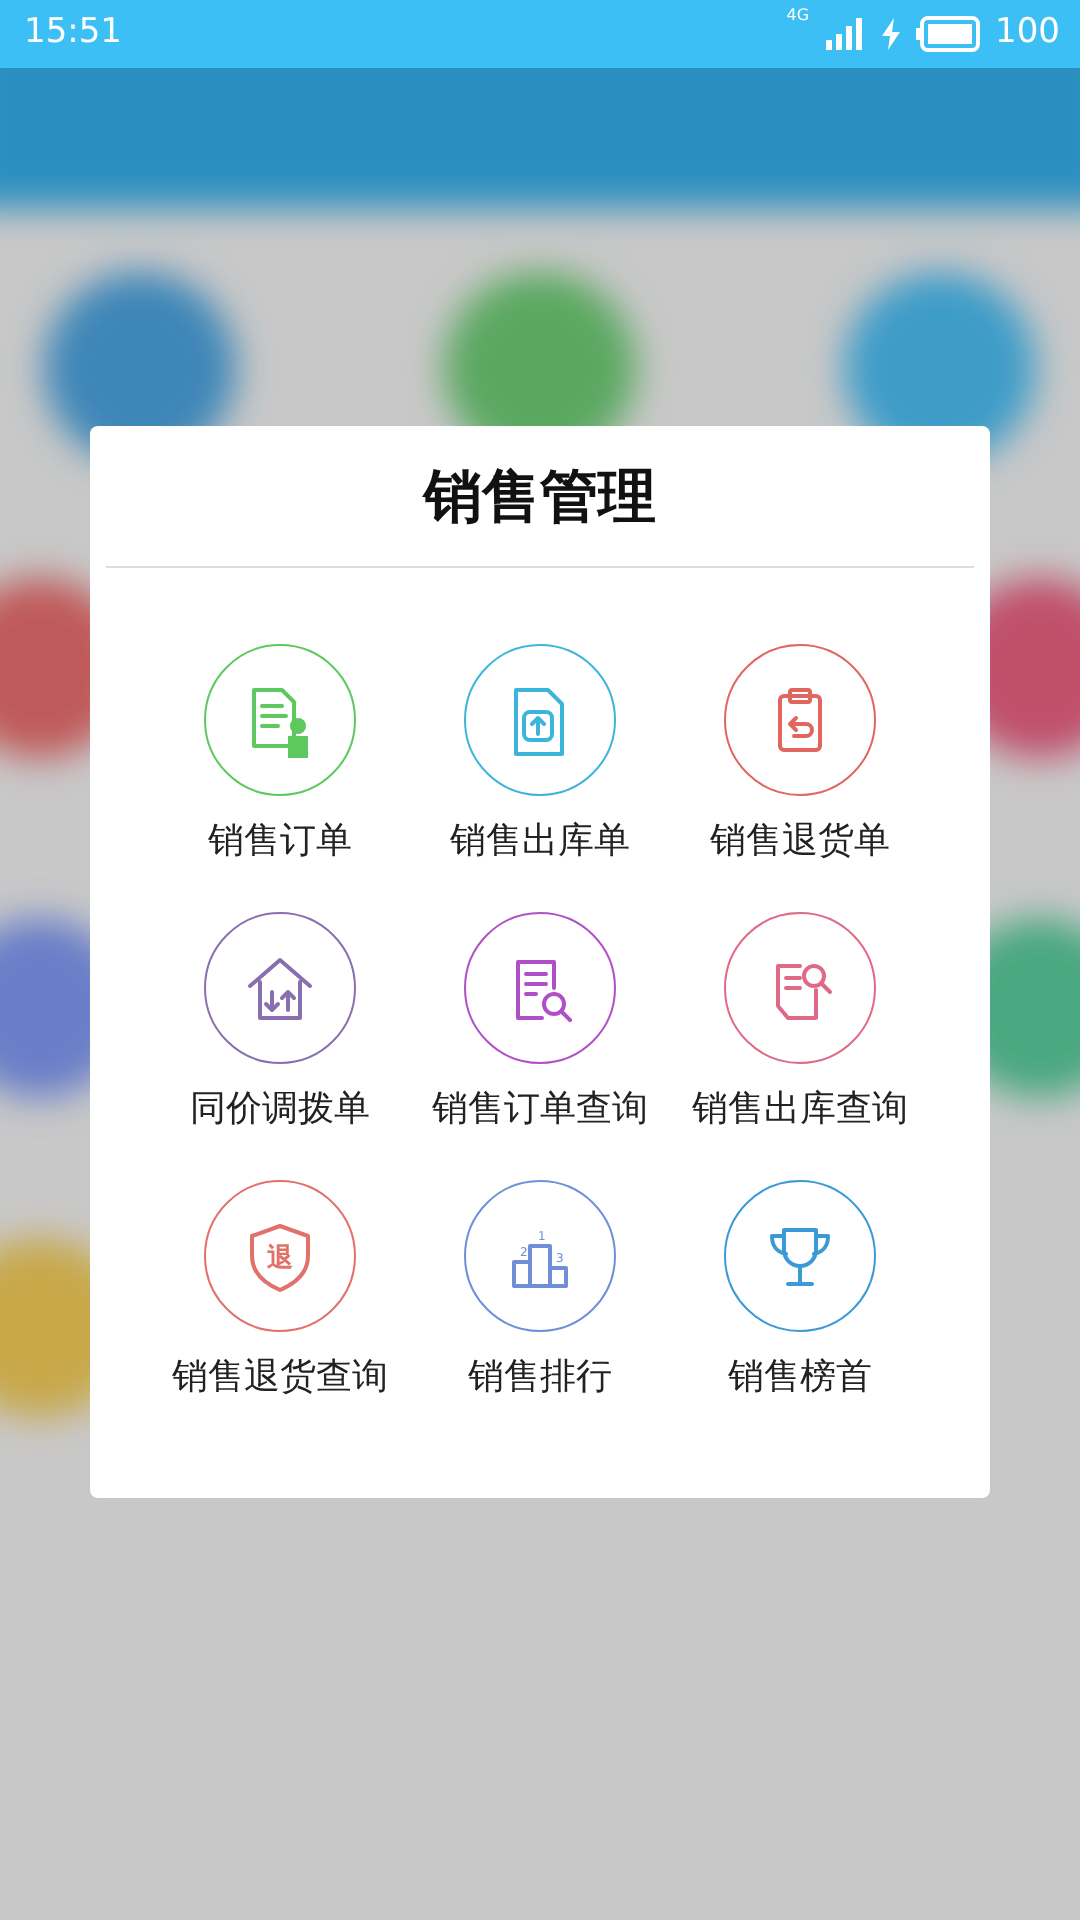 This screenshot has width=1080, height=1920. I want to click on menu-item-label: 同价调拨单, so click(280, 1108).